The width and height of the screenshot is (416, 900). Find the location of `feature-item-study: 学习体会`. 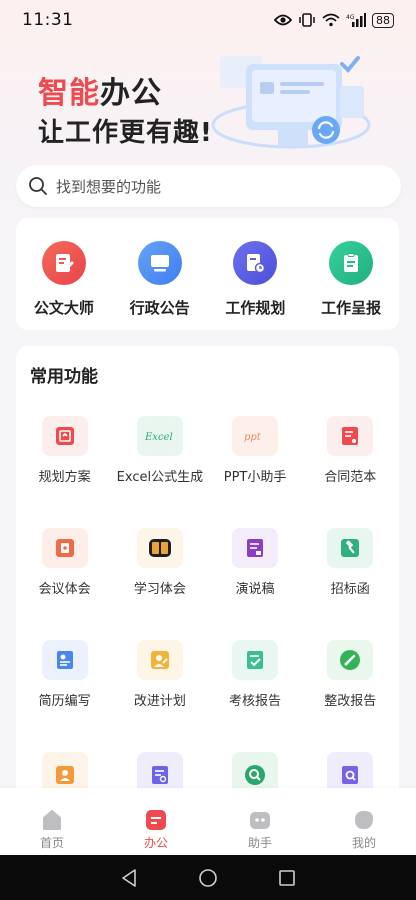

feature-item-study: 学习体会 is located at coordinates (159, 561).